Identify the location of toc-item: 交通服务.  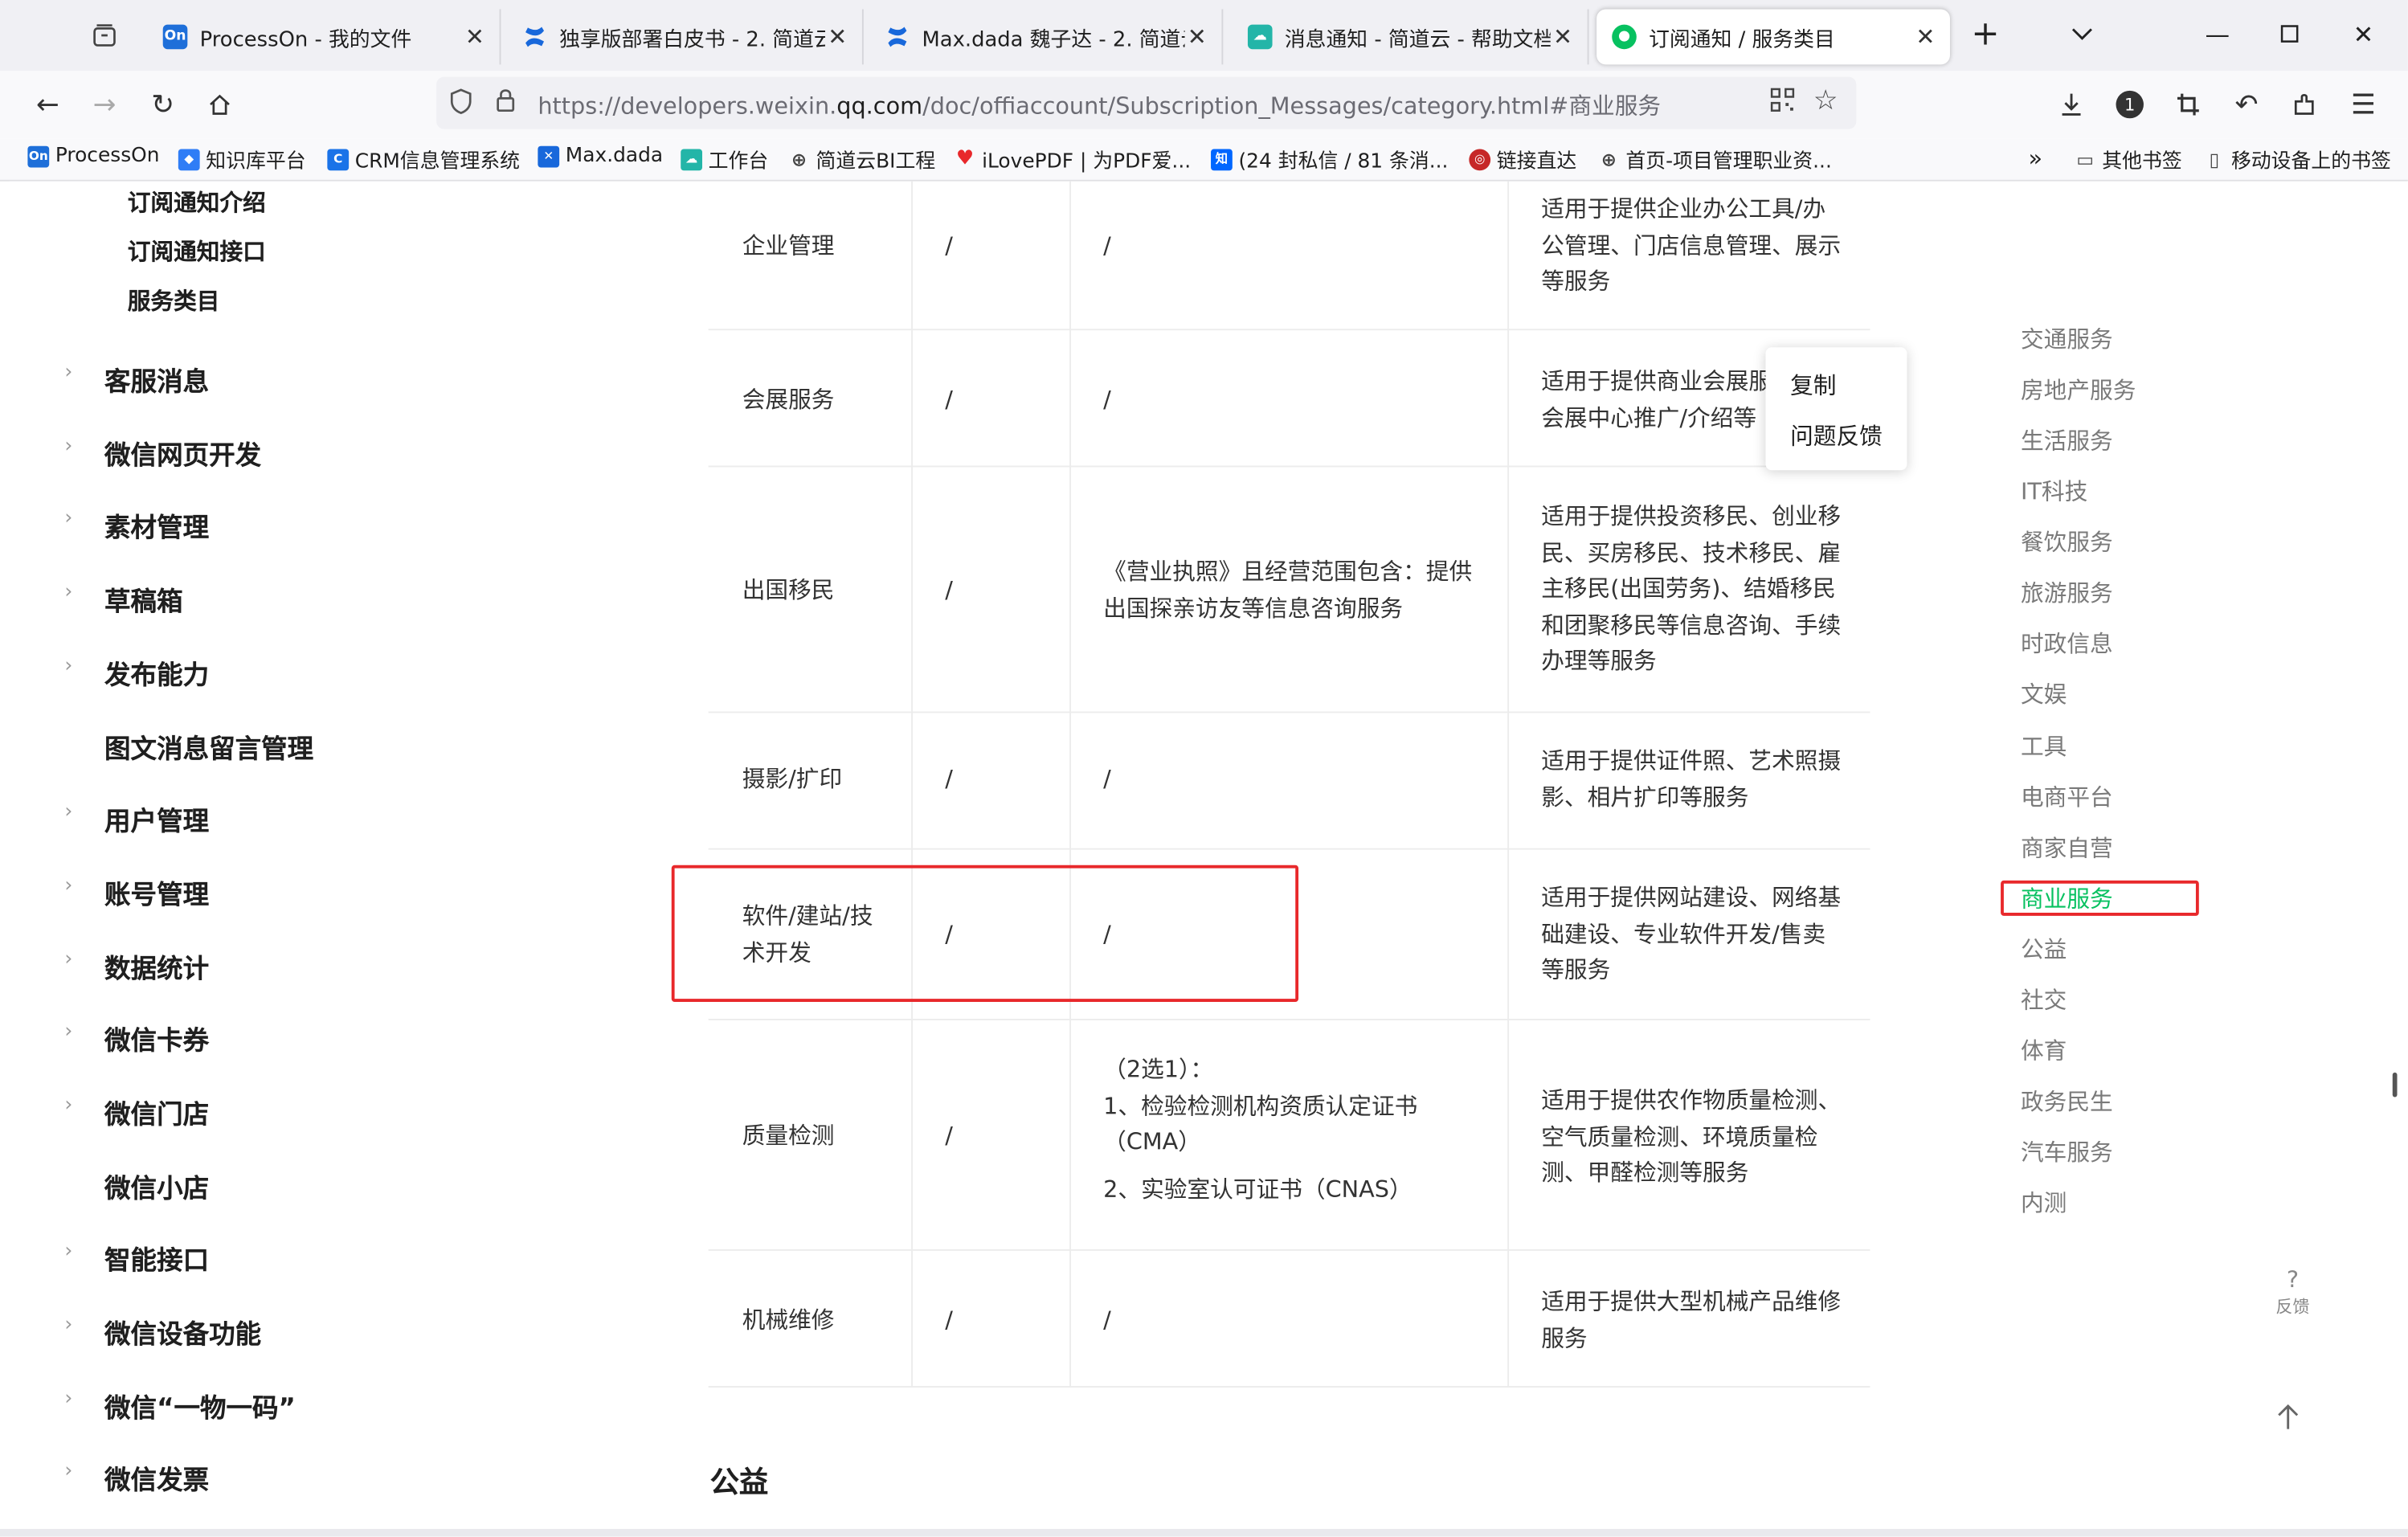
(2067, 339).